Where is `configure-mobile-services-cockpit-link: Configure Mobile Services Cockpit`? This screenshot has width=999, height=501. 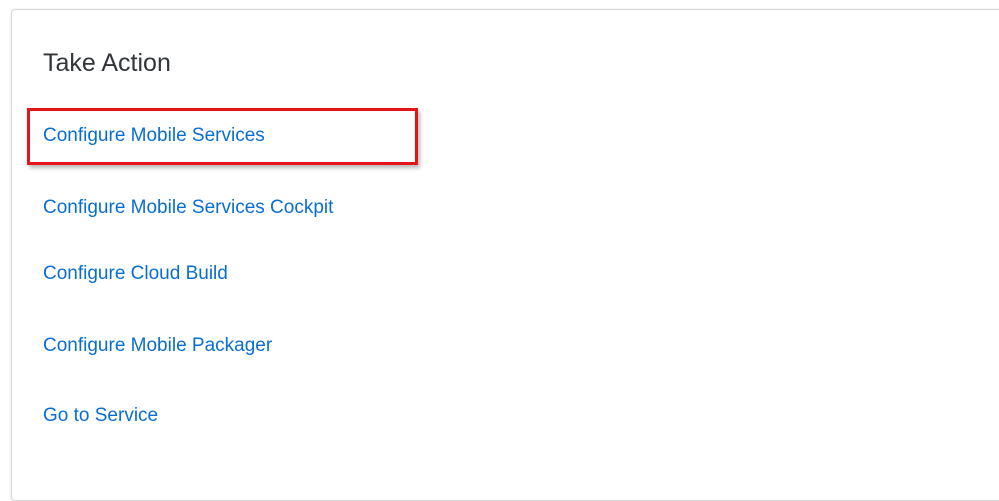
configure-mobile-services-cockpit-link: Configure Mobile Services Cockpit is located at coordinates (188, 208).